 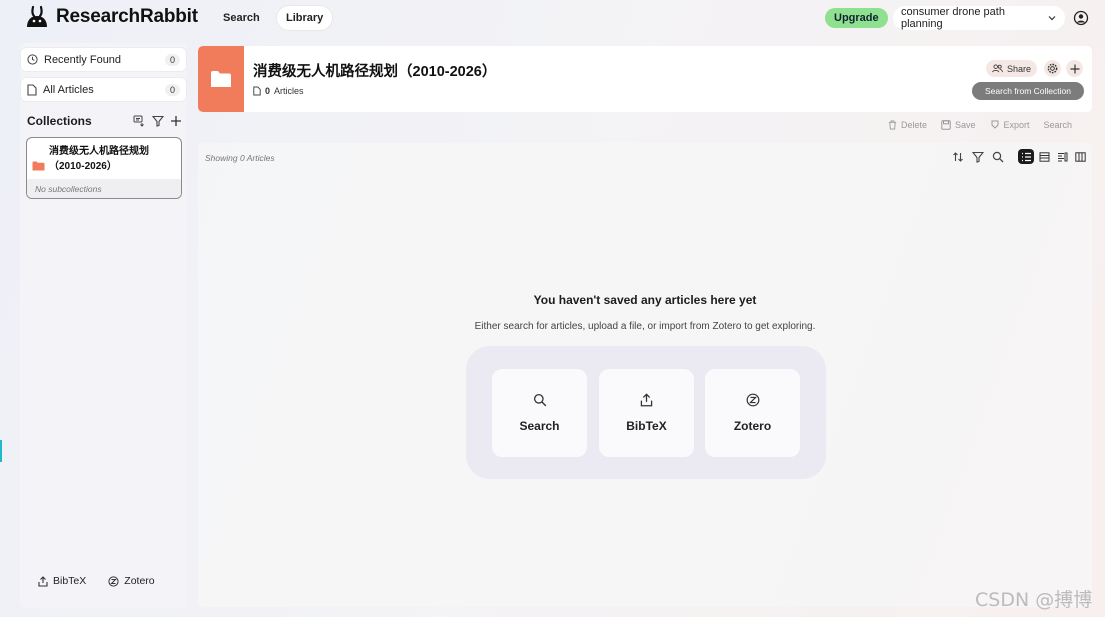 What do you see at coordinates (946, 125) in the screenshot?
I see `save-icon` at bounding box center [946, 125].